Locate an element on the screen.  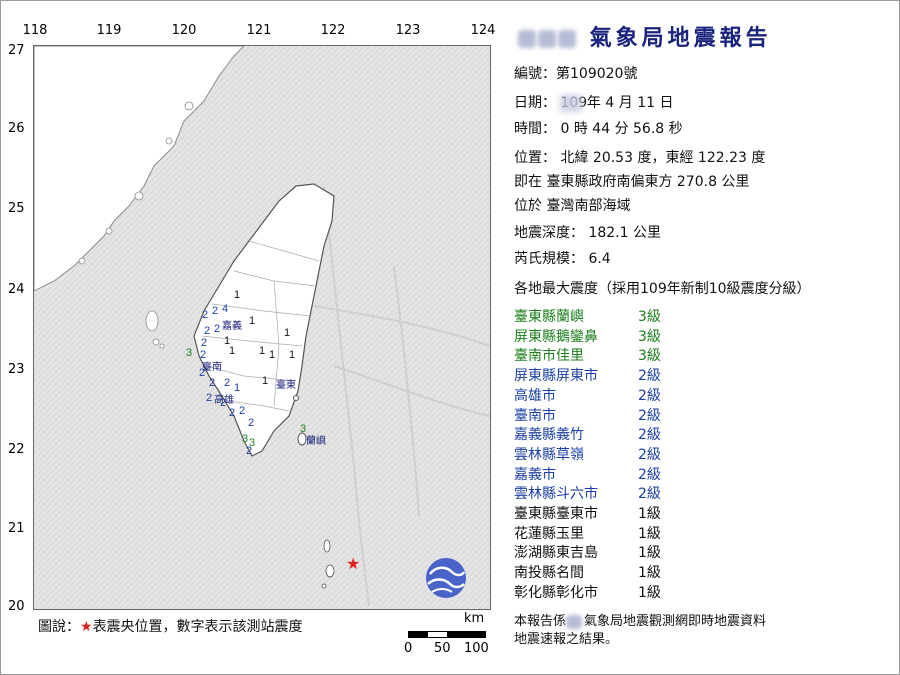
depth-unit: 公里 is located at coordinates (647, 233).